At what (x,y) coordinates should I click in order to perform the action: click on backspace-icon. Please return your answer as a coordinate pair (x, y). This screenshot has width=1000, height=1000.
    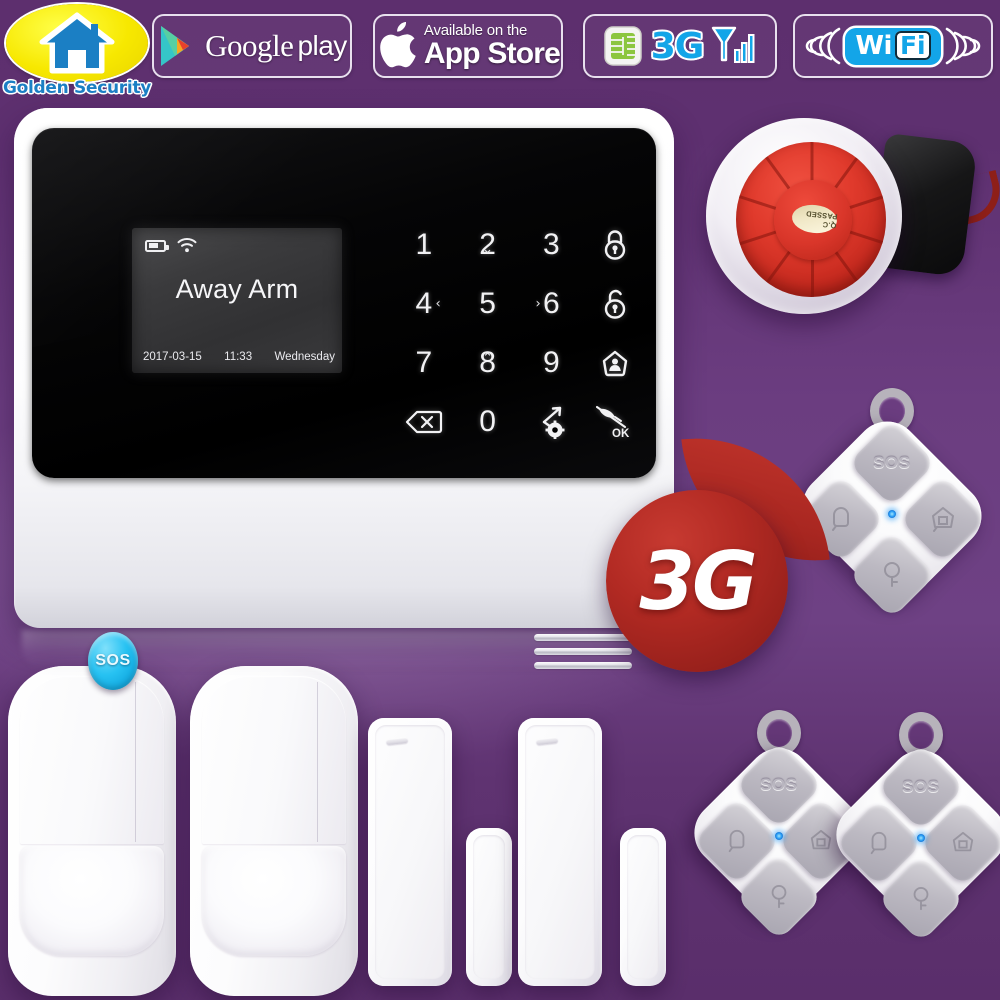
    Looking at the image, I should click on (423, 421).